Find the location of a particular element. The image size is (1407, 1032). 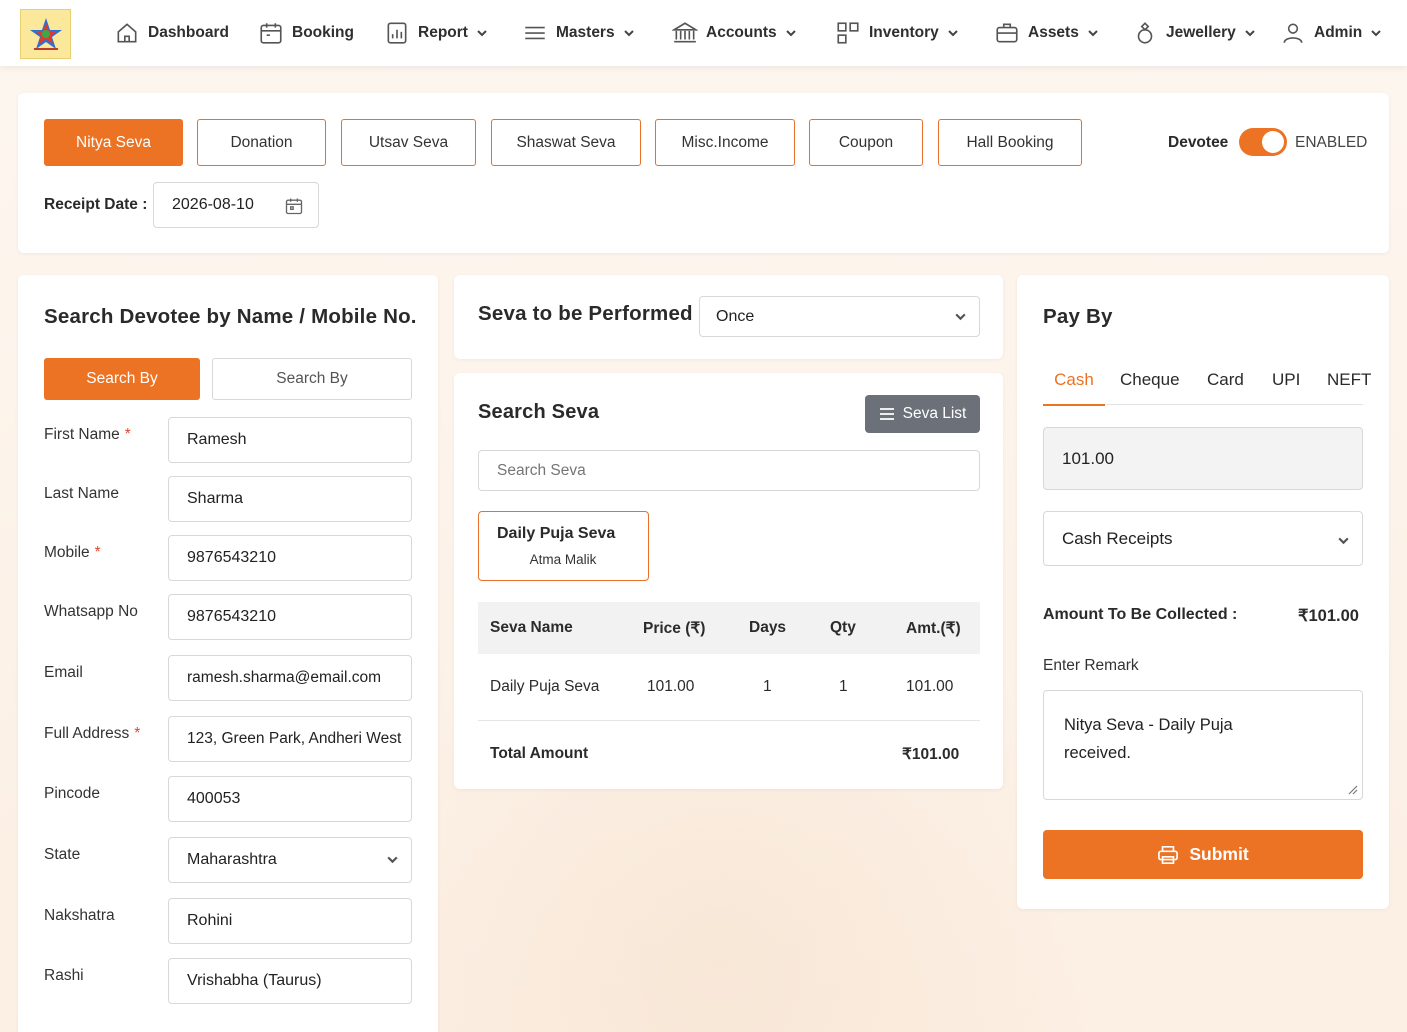

email-input: ramesh.sharma@email.com is located at coordinates (290, 678).